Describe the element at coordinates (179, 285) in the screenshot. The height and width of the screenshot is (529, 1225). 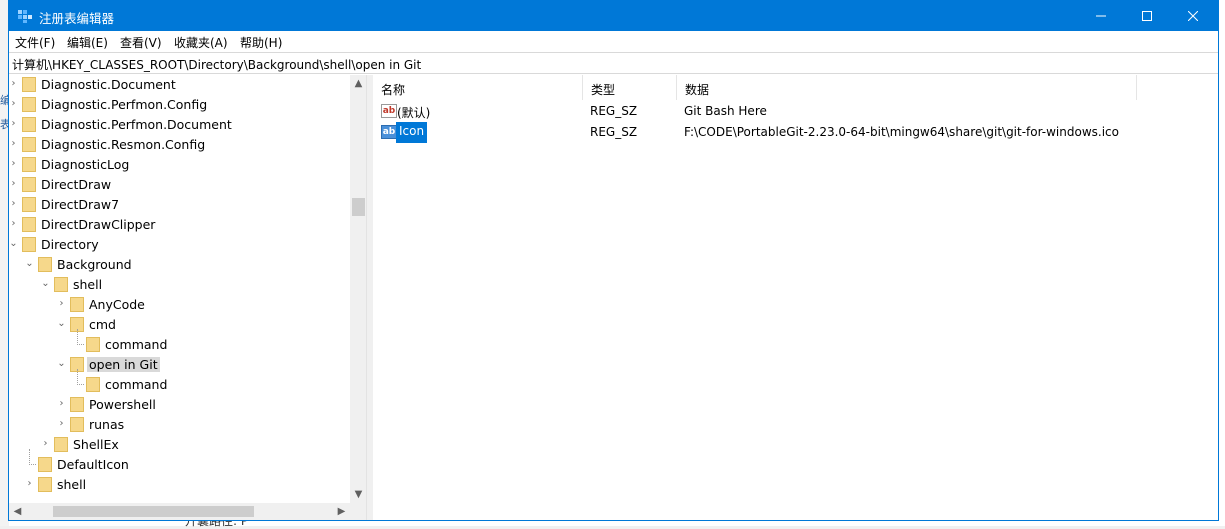
I see `tree-node: ⌄ shell` at that location.